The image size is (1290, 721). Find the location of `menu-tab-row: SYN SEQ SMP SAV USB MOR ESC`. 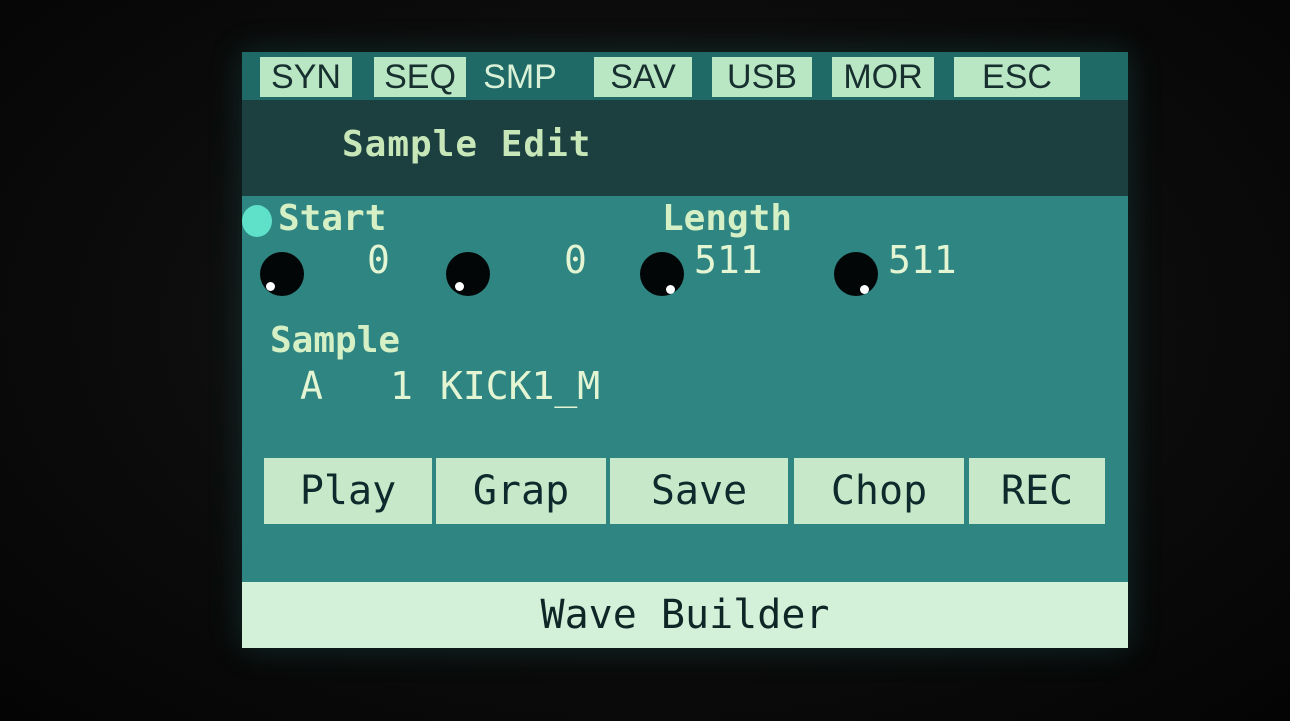

menu-tab-row: SYN SEQ SMP SAV USB MOR ESC is located at coordinates (685, 76).